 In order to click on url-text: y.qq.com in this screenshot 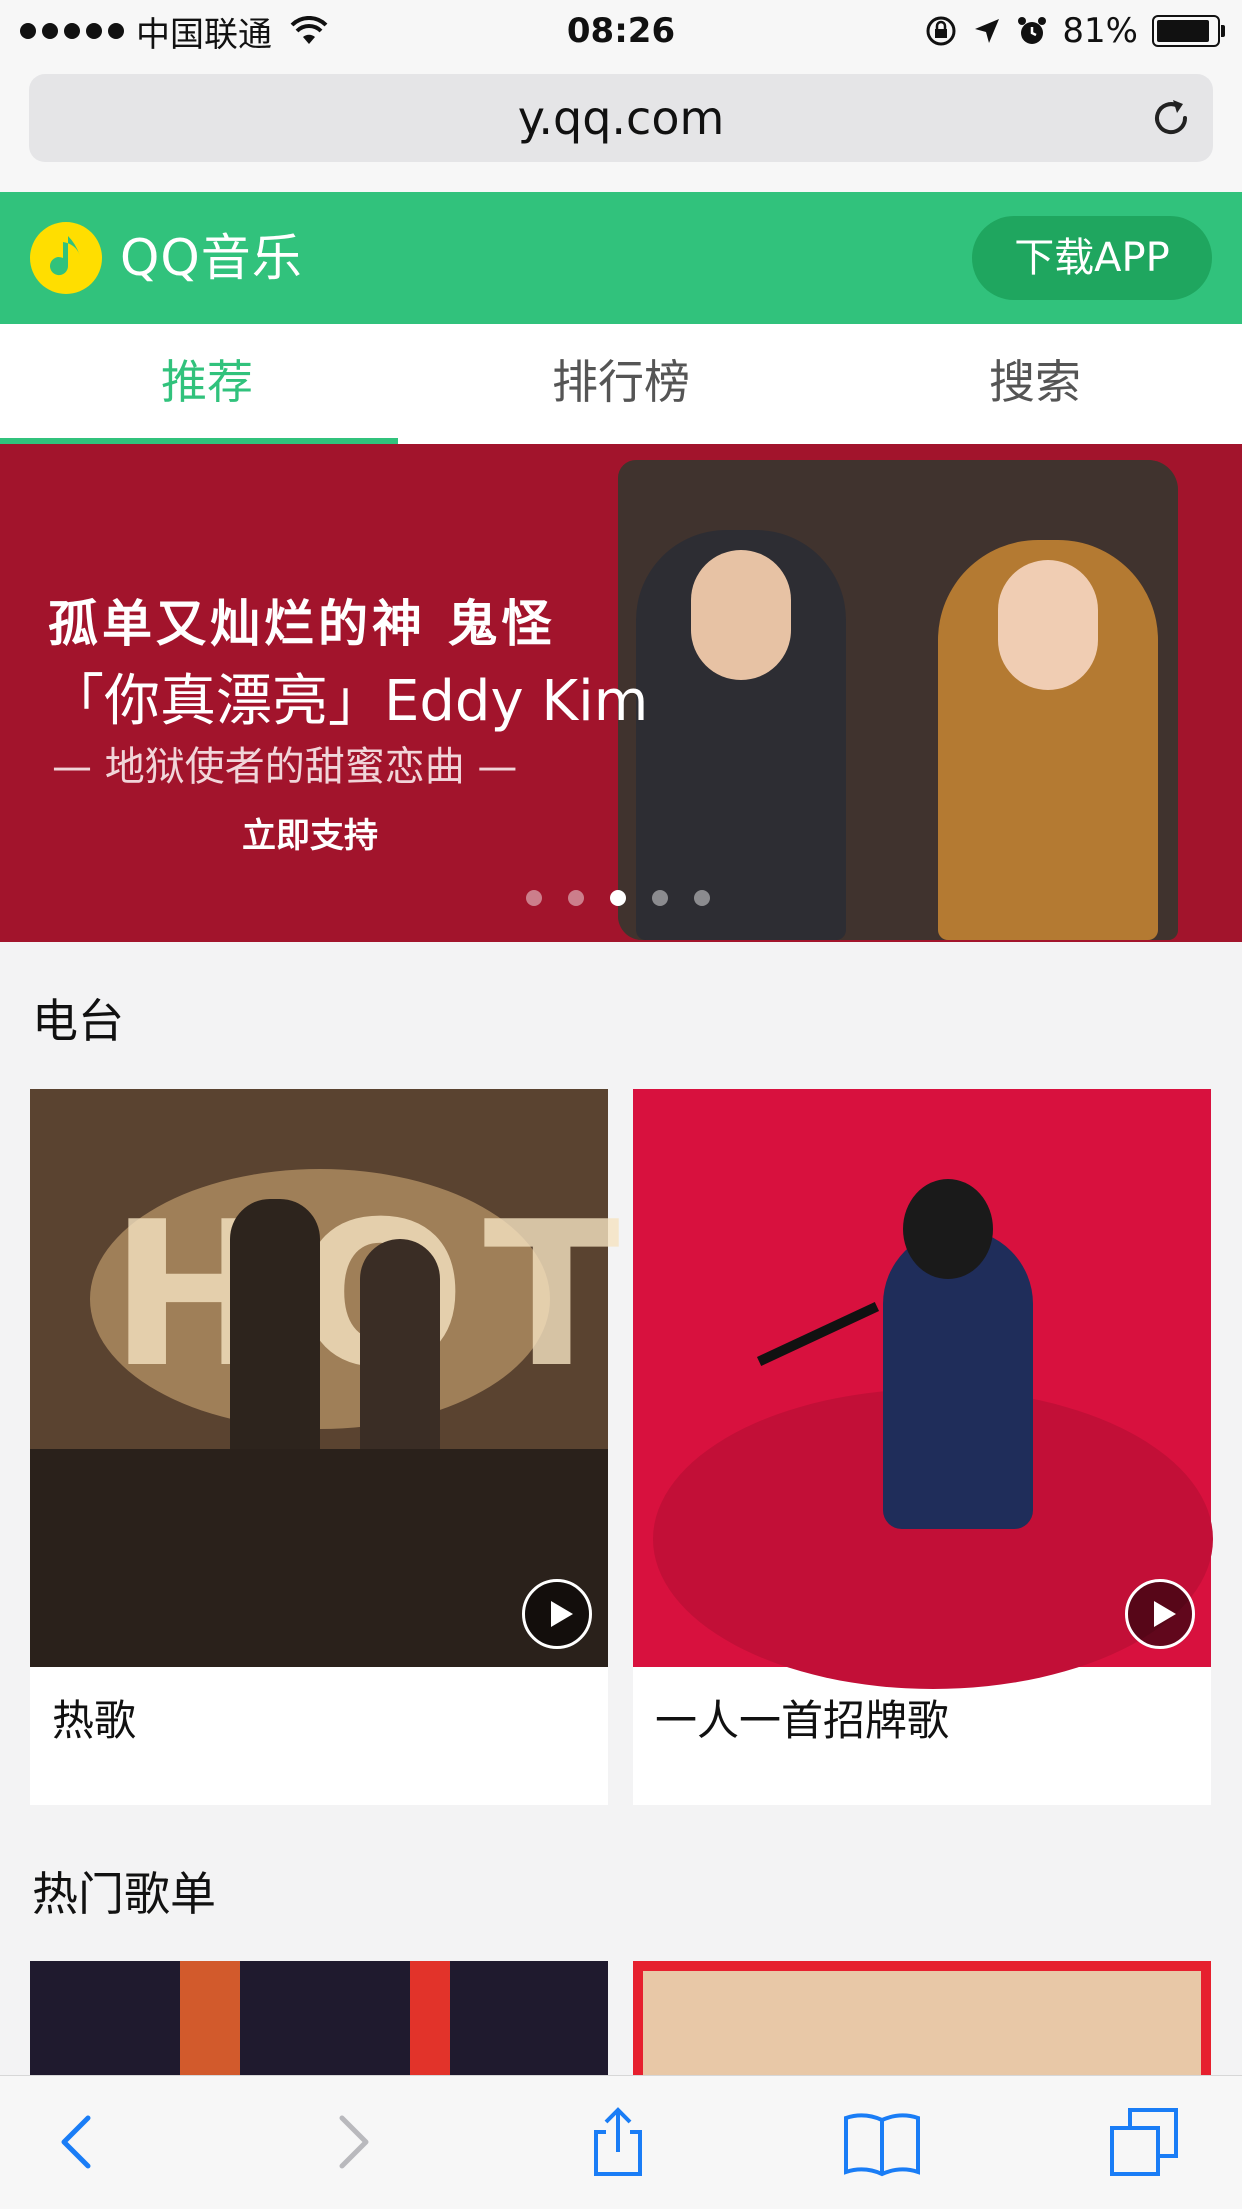, I will do `click(621, 118)`.